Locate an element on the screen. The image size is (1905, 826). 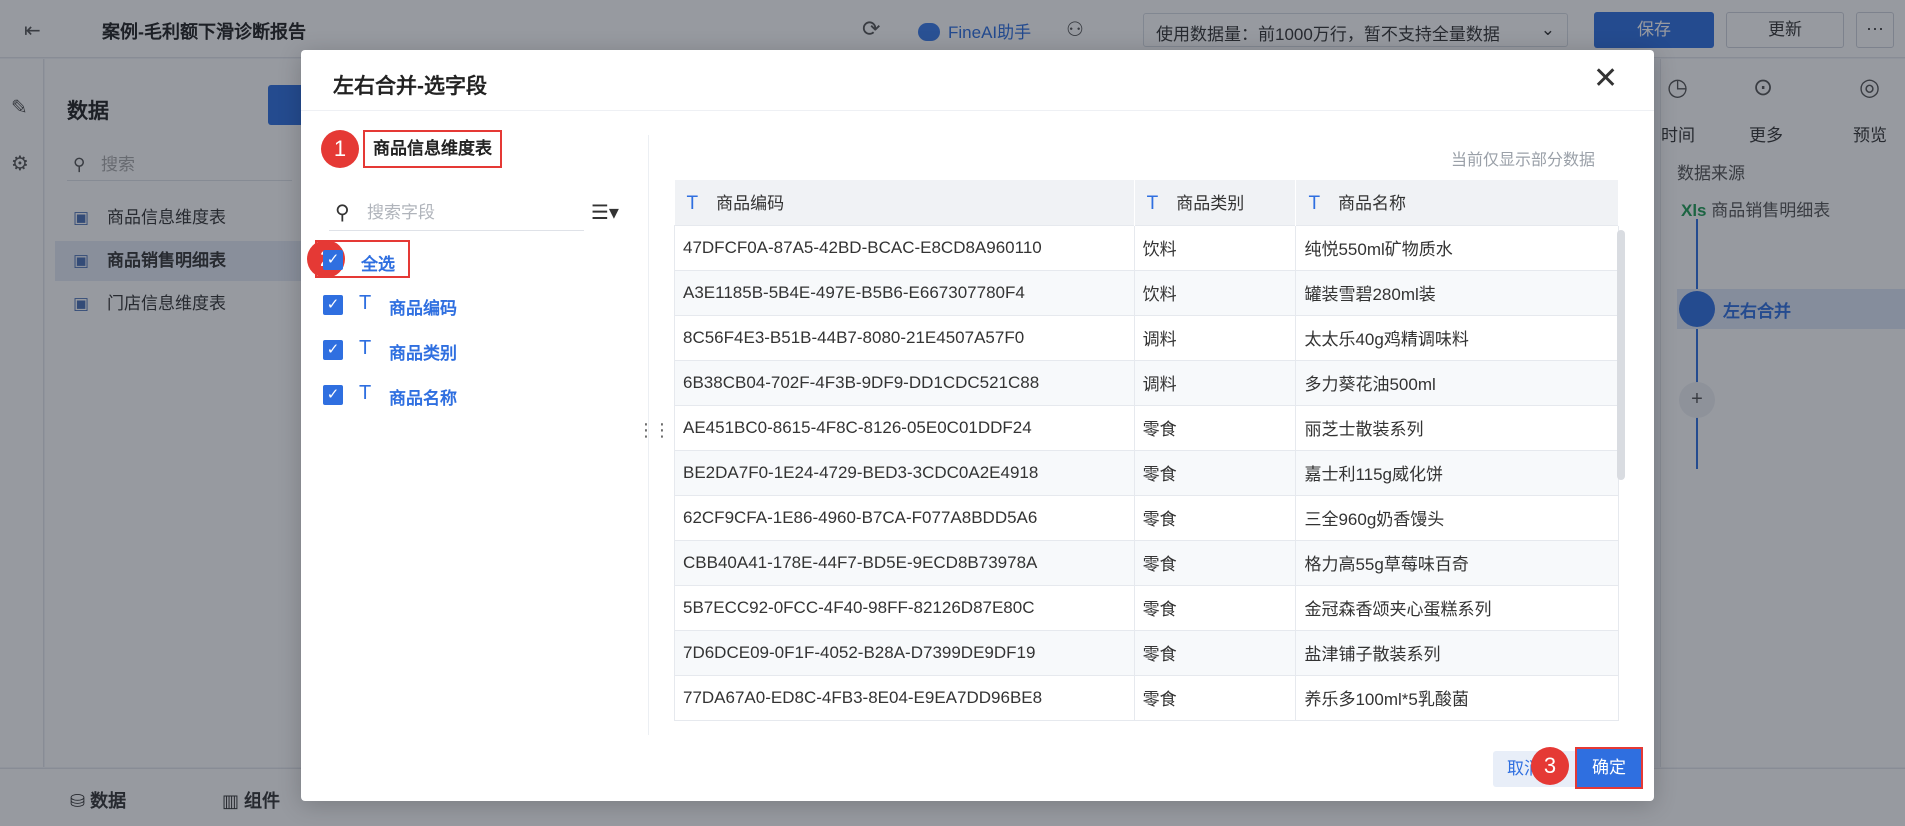
search-icon: ⚲ is located at coordinates (342, 213).